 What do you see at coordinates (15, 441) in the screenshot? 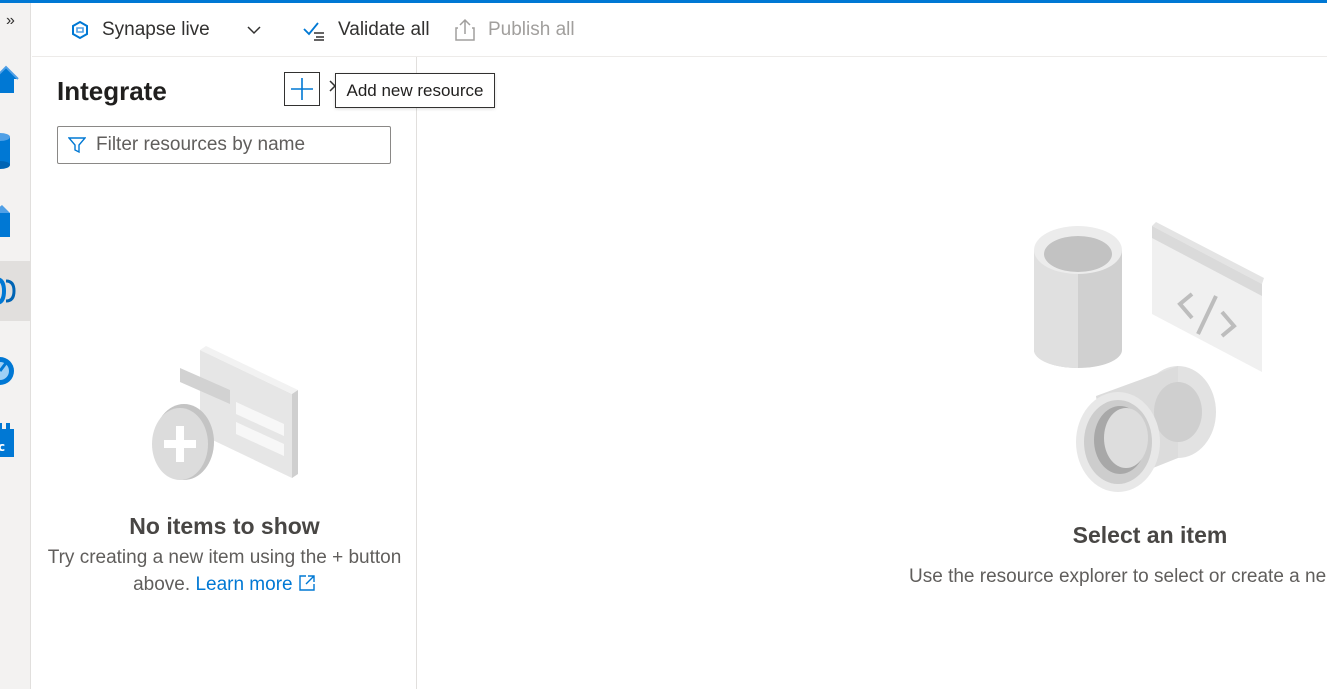
I see `nav-manage: c` at bounding box center [15, 441].